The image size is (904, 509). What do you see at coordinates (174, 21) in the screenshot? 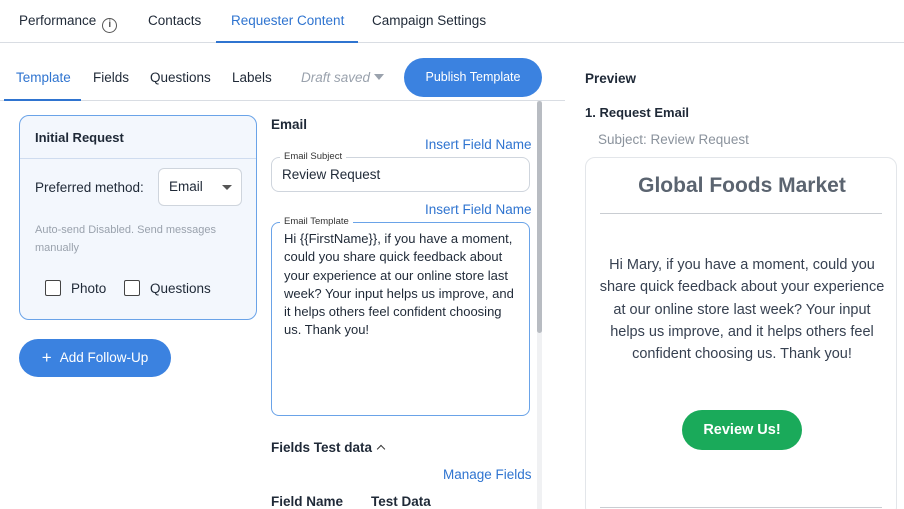
I see `tab-contacts: Contacts` at bounding box center [174, 21].